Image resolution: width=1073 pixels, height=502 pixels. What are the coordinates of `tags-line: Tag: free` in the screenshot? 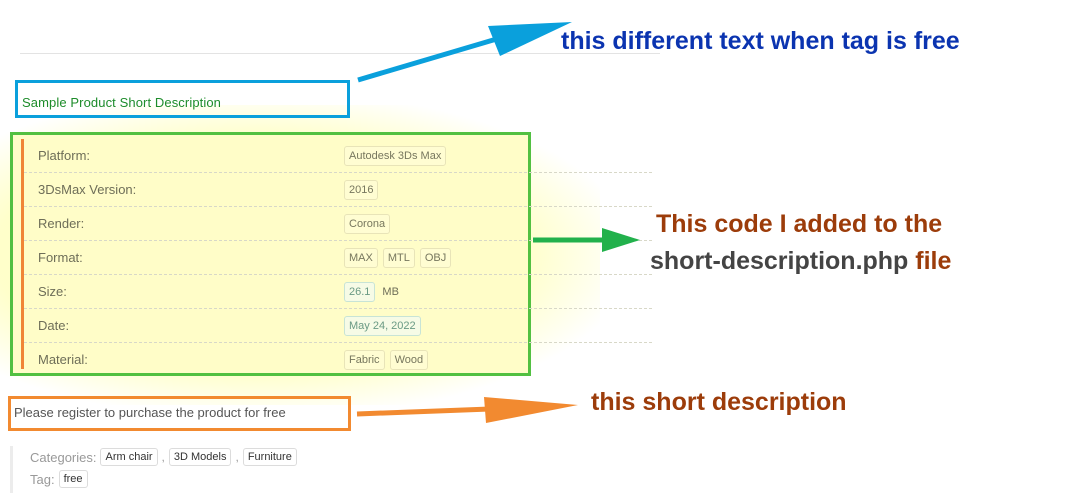 It's located at (163, 479).